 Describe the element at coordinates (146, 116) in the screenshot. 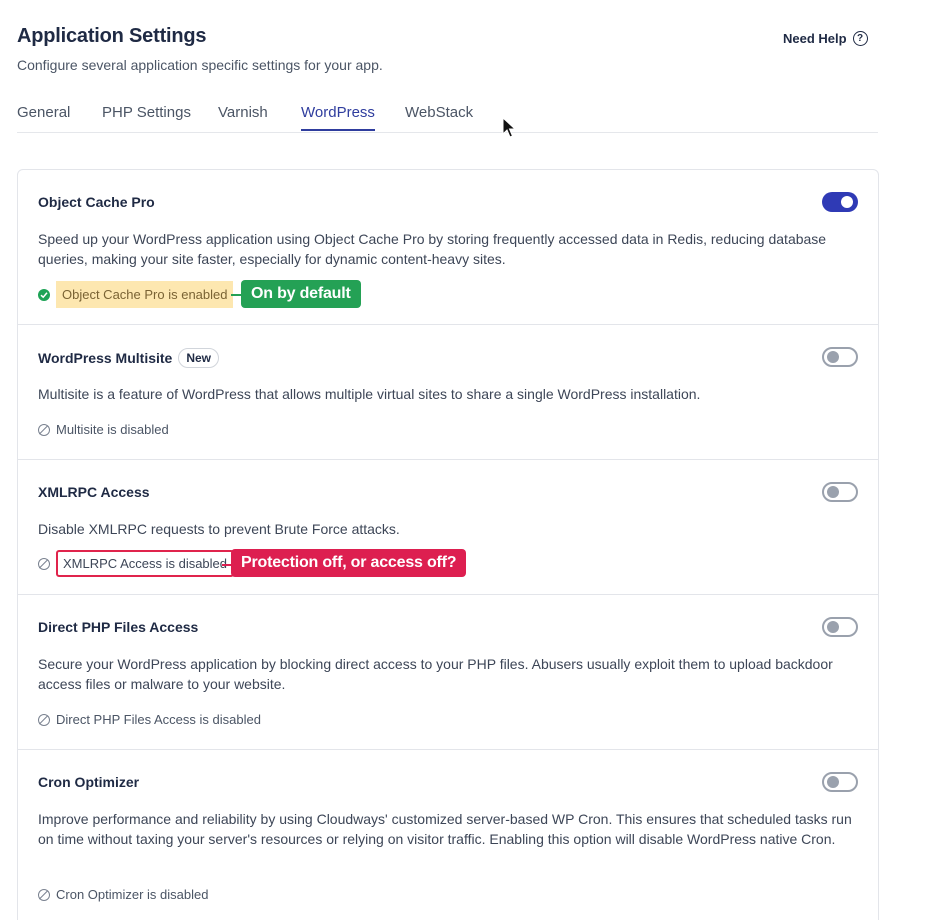

I see `tab-php-settings: PHP Settings` at that location.